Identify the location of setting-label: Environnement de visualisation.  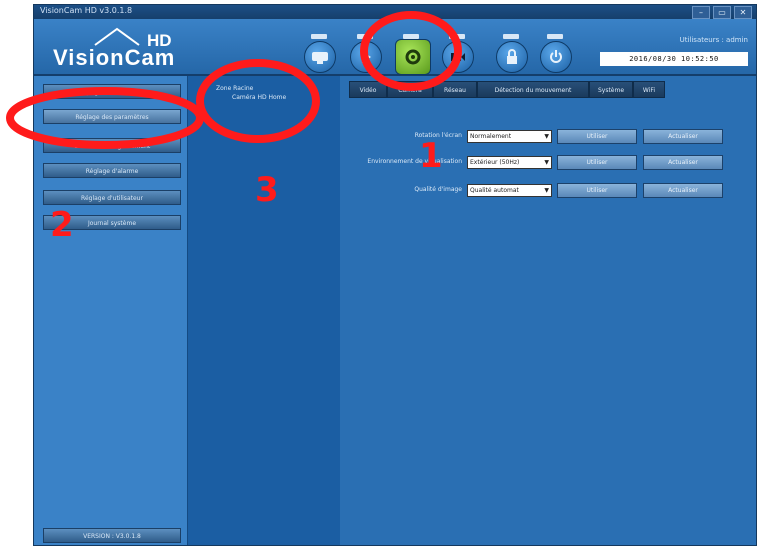
(414, 161).